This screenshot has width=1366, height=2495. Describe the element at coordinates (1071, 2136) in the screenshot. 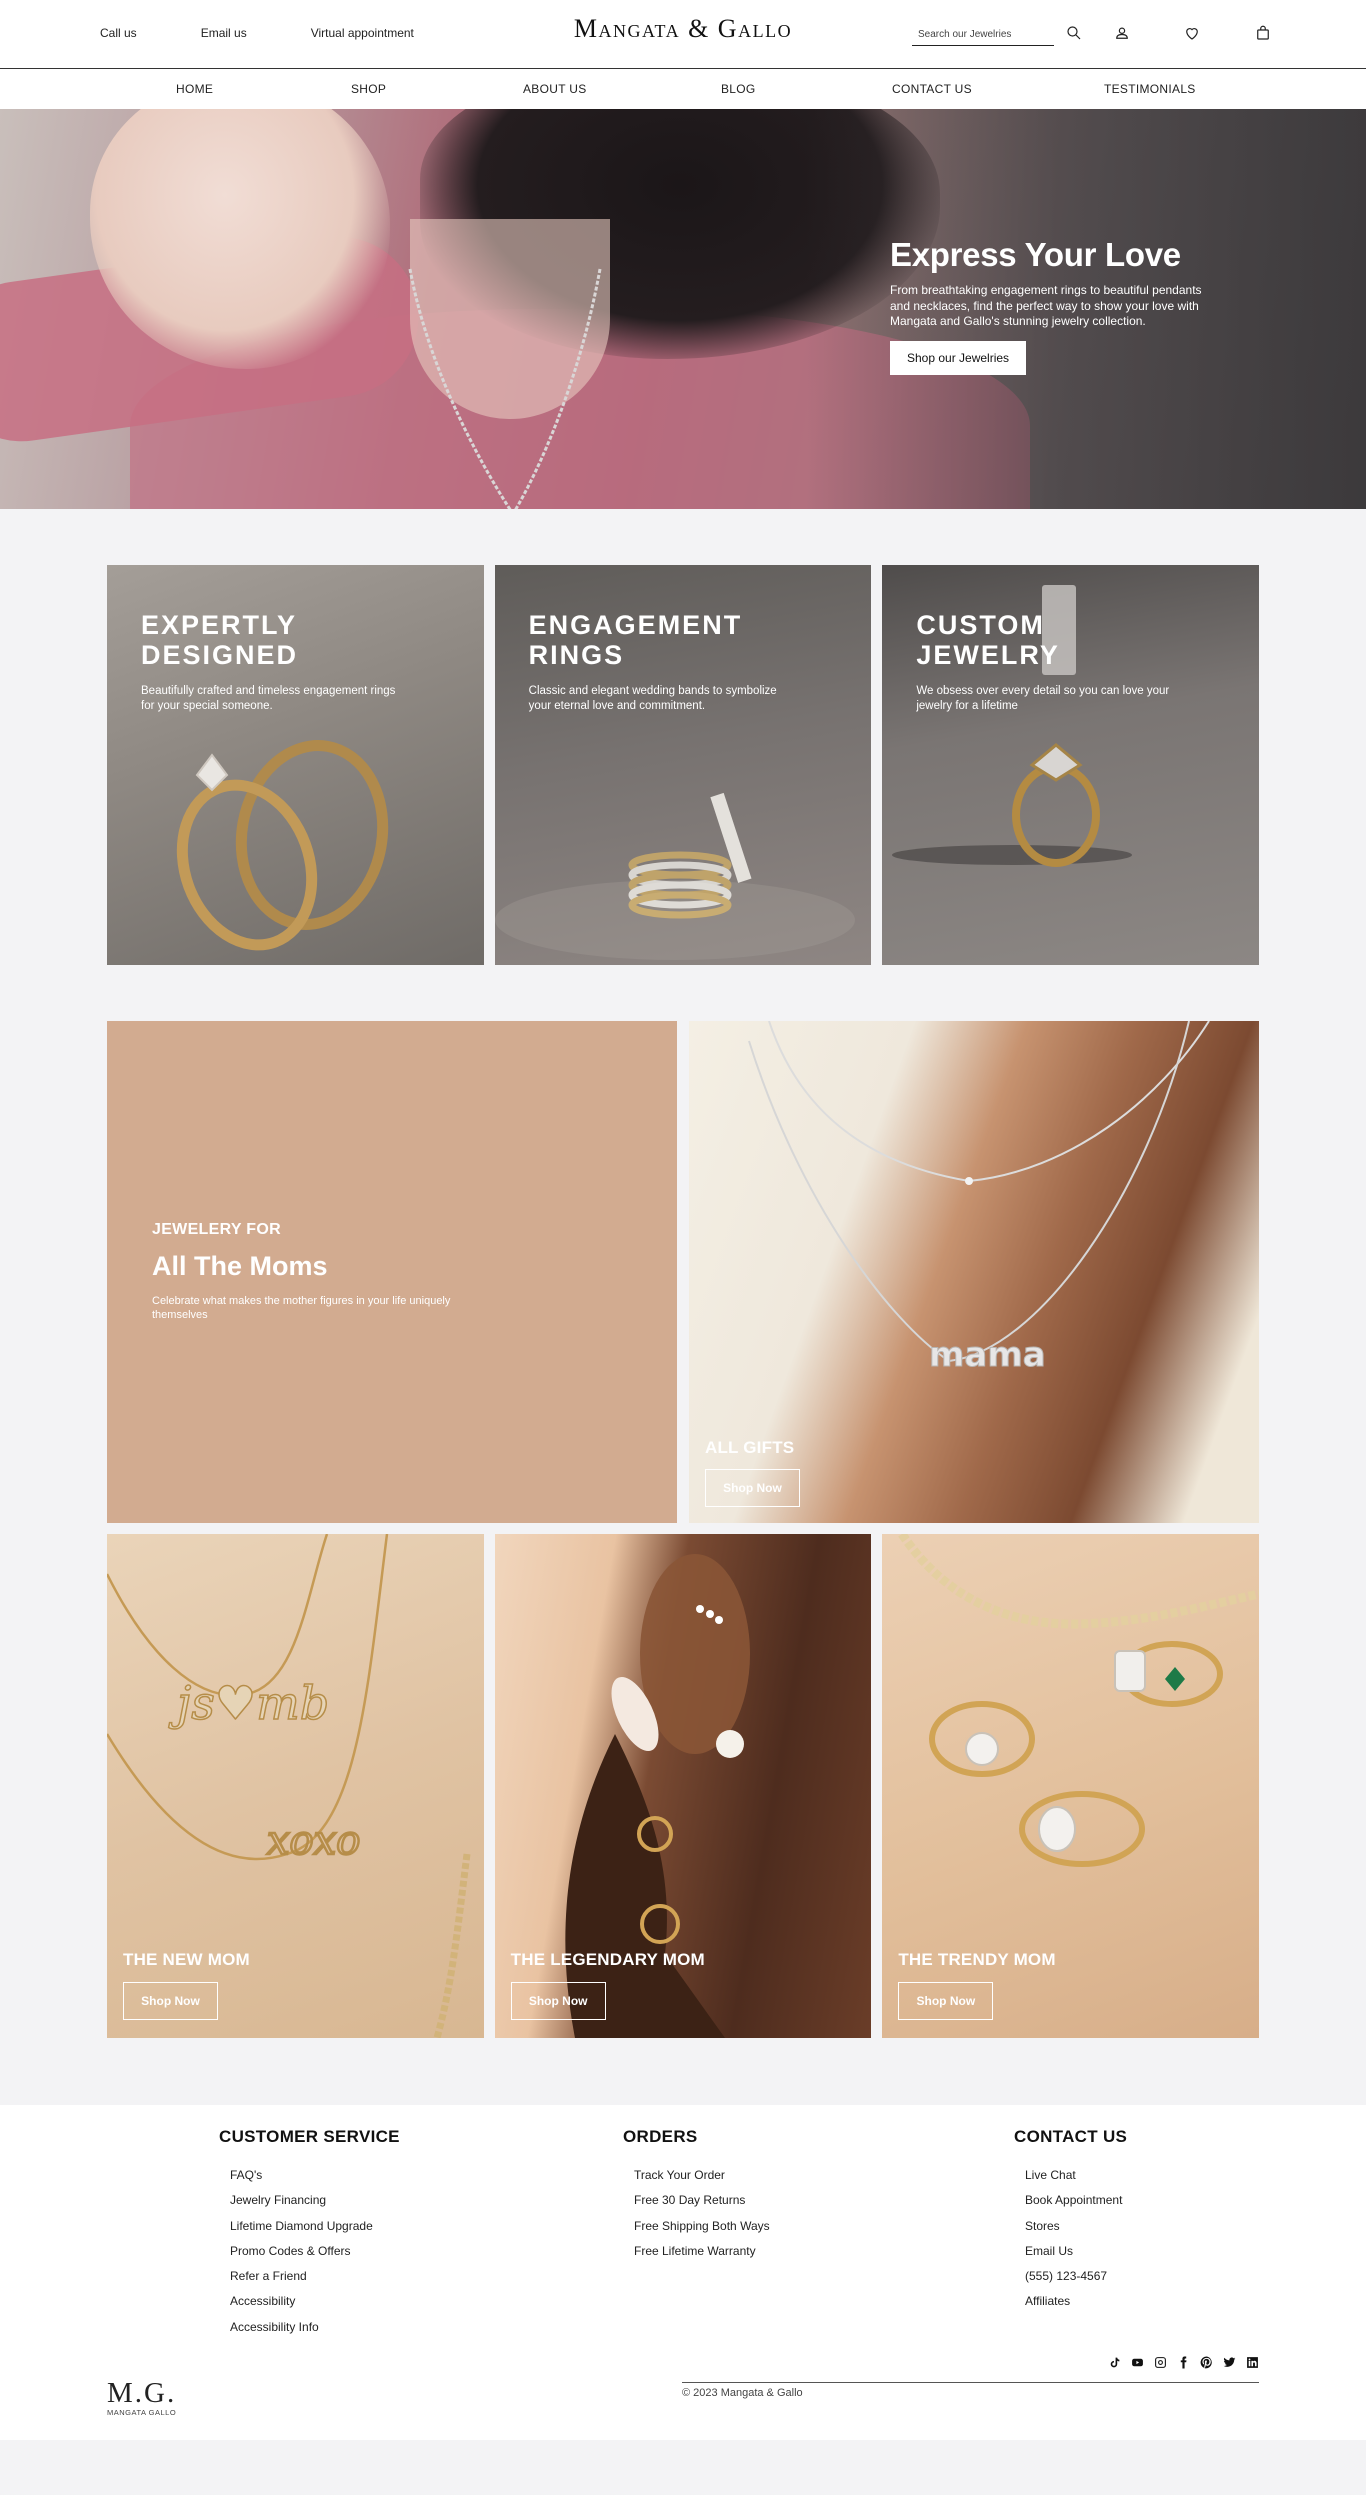

I see `footer-heading: CONTACT US` at that location.